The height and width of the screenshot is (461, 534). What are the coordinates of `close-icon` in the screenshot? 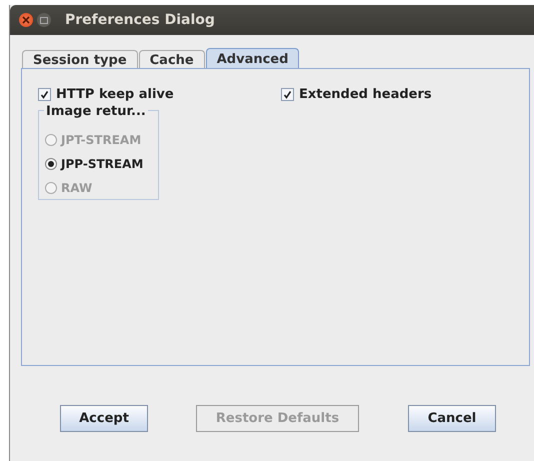 It's located at (26, 20).